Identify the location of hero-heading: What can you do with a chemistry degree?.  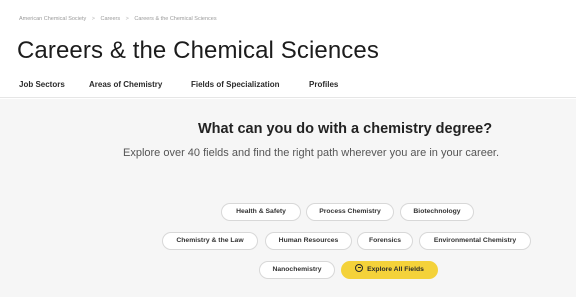
(345, 129).